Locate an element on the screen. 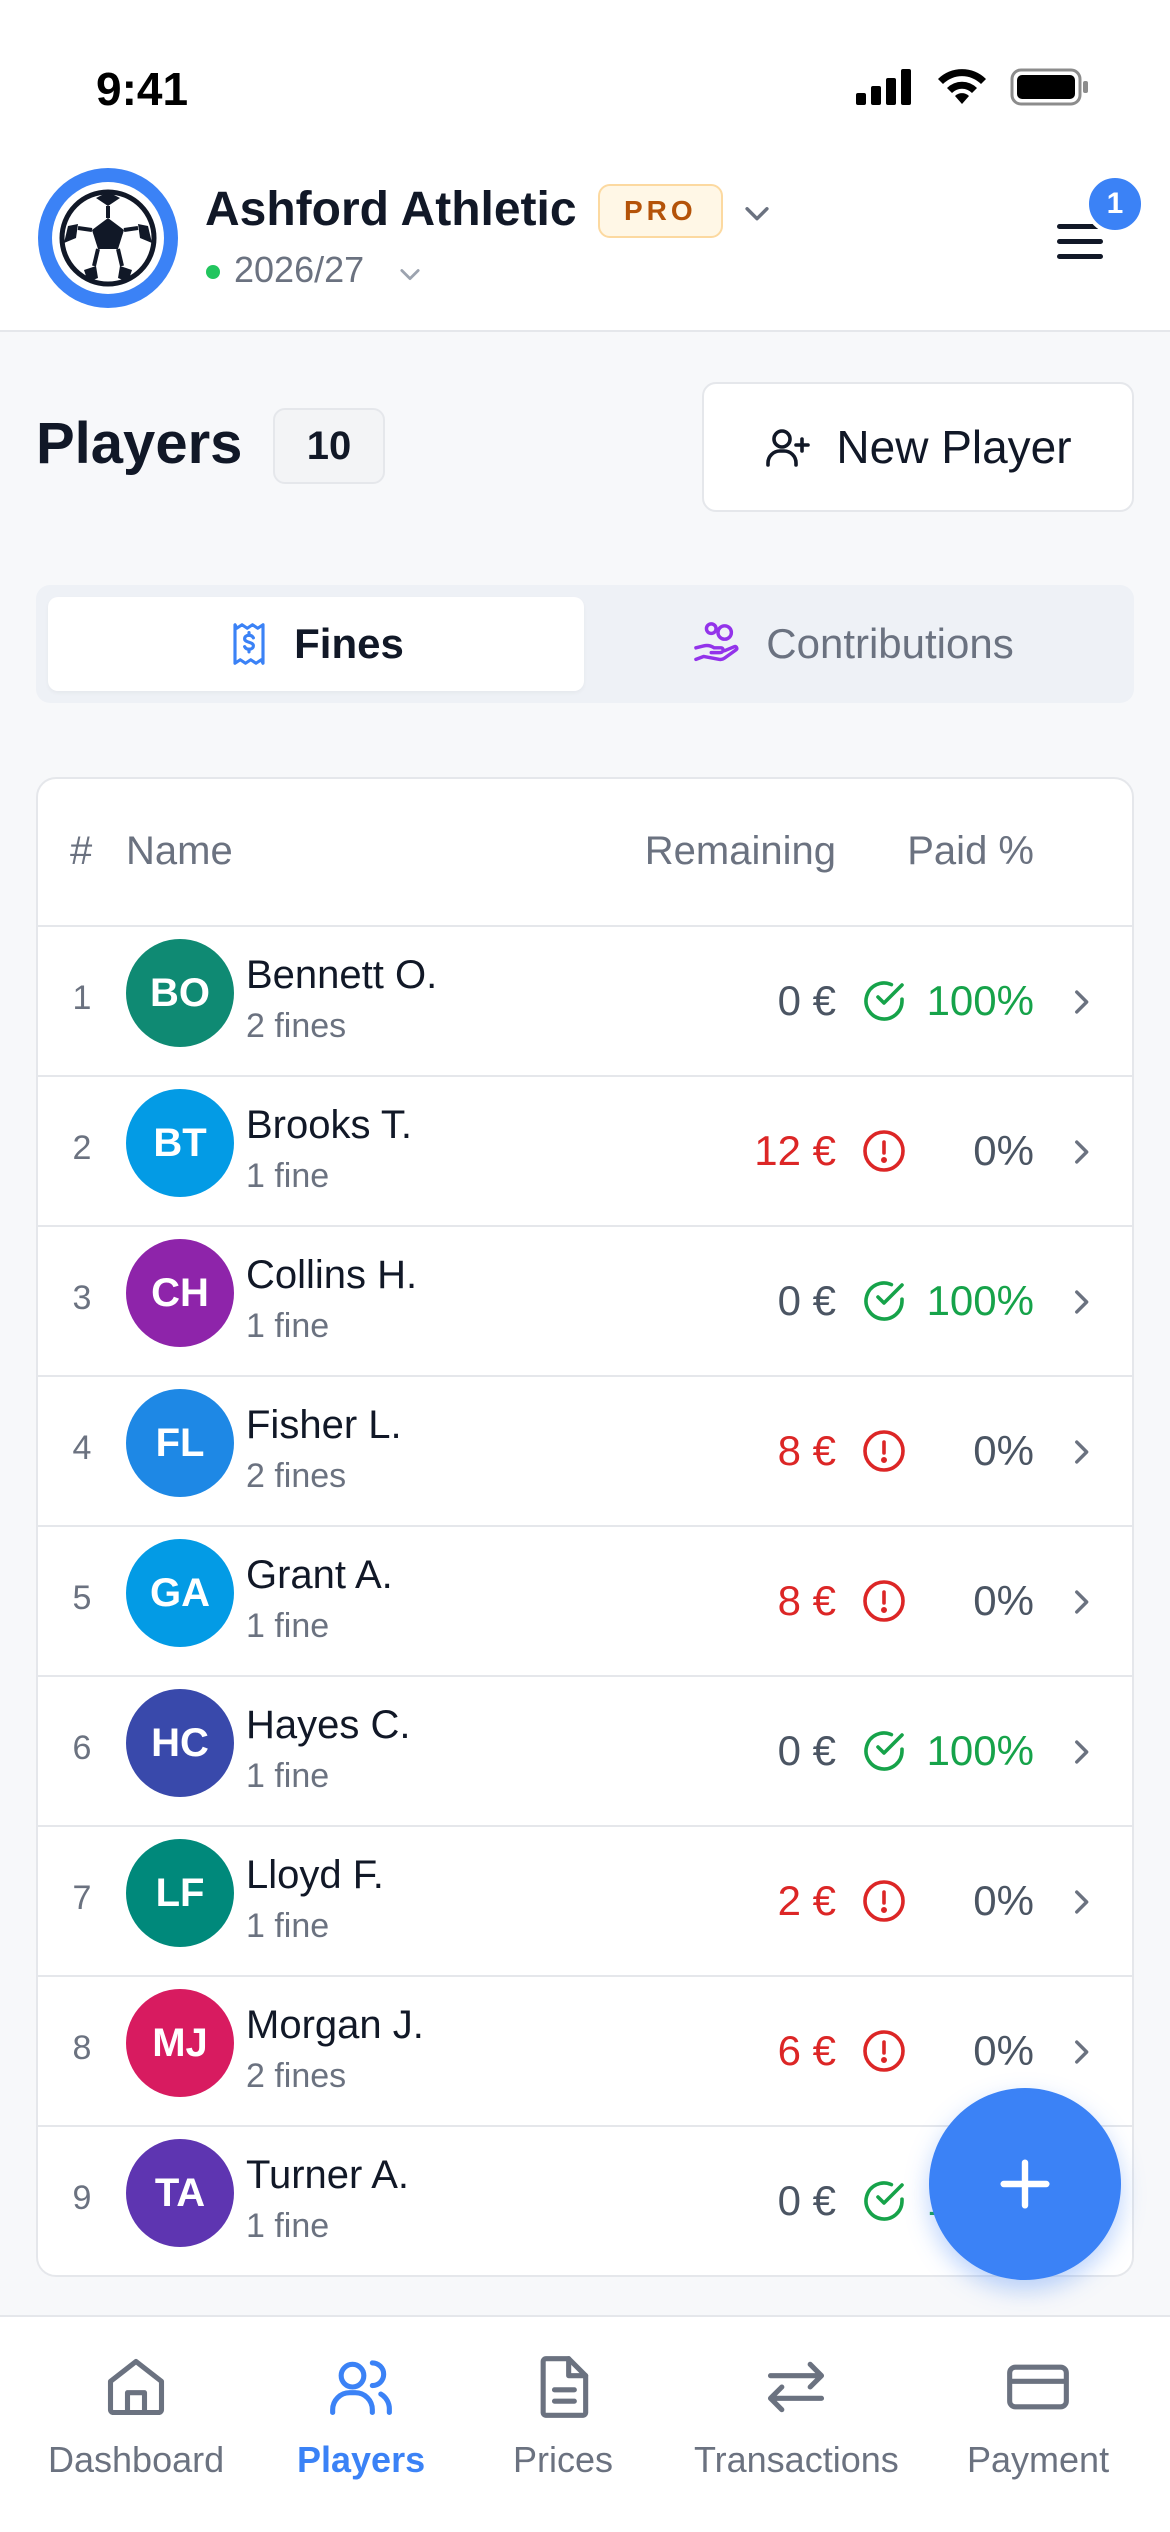 The height and width of the screenshot is (2532, 1170). player-count-badge: 10 is located at coordinates (329, 446).